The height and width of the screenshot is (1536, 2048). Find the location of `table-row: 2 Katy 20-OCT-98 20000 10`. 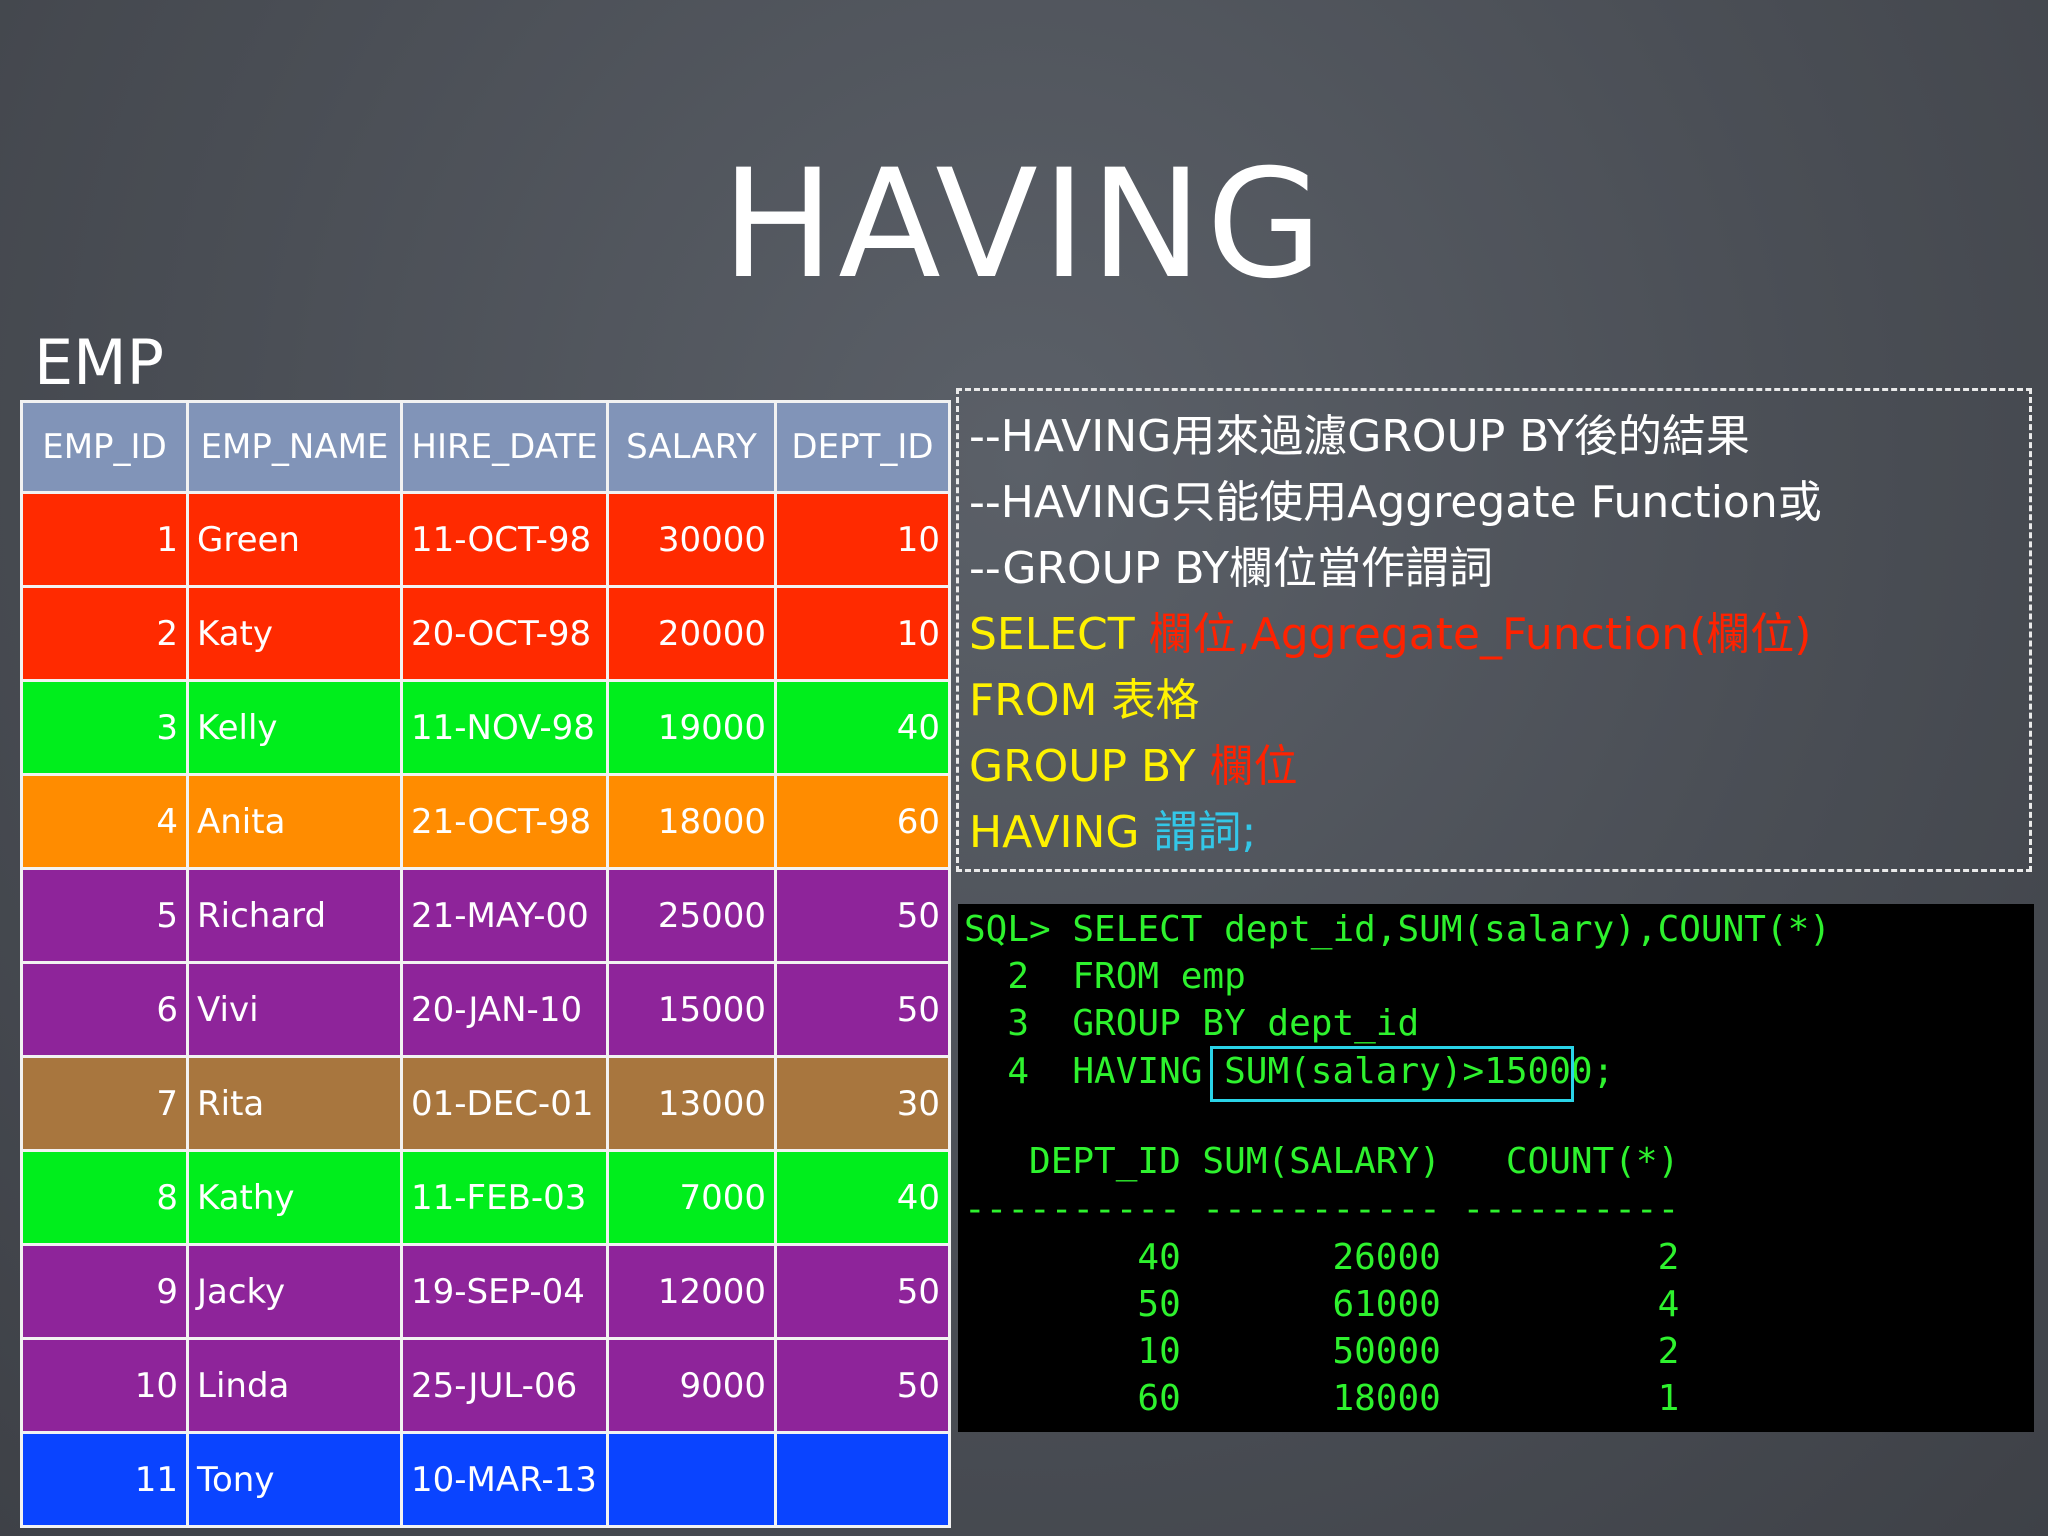

table-row: 2 Katy 20-OCT-98 20000 10 is located at coordinates (485, 633).